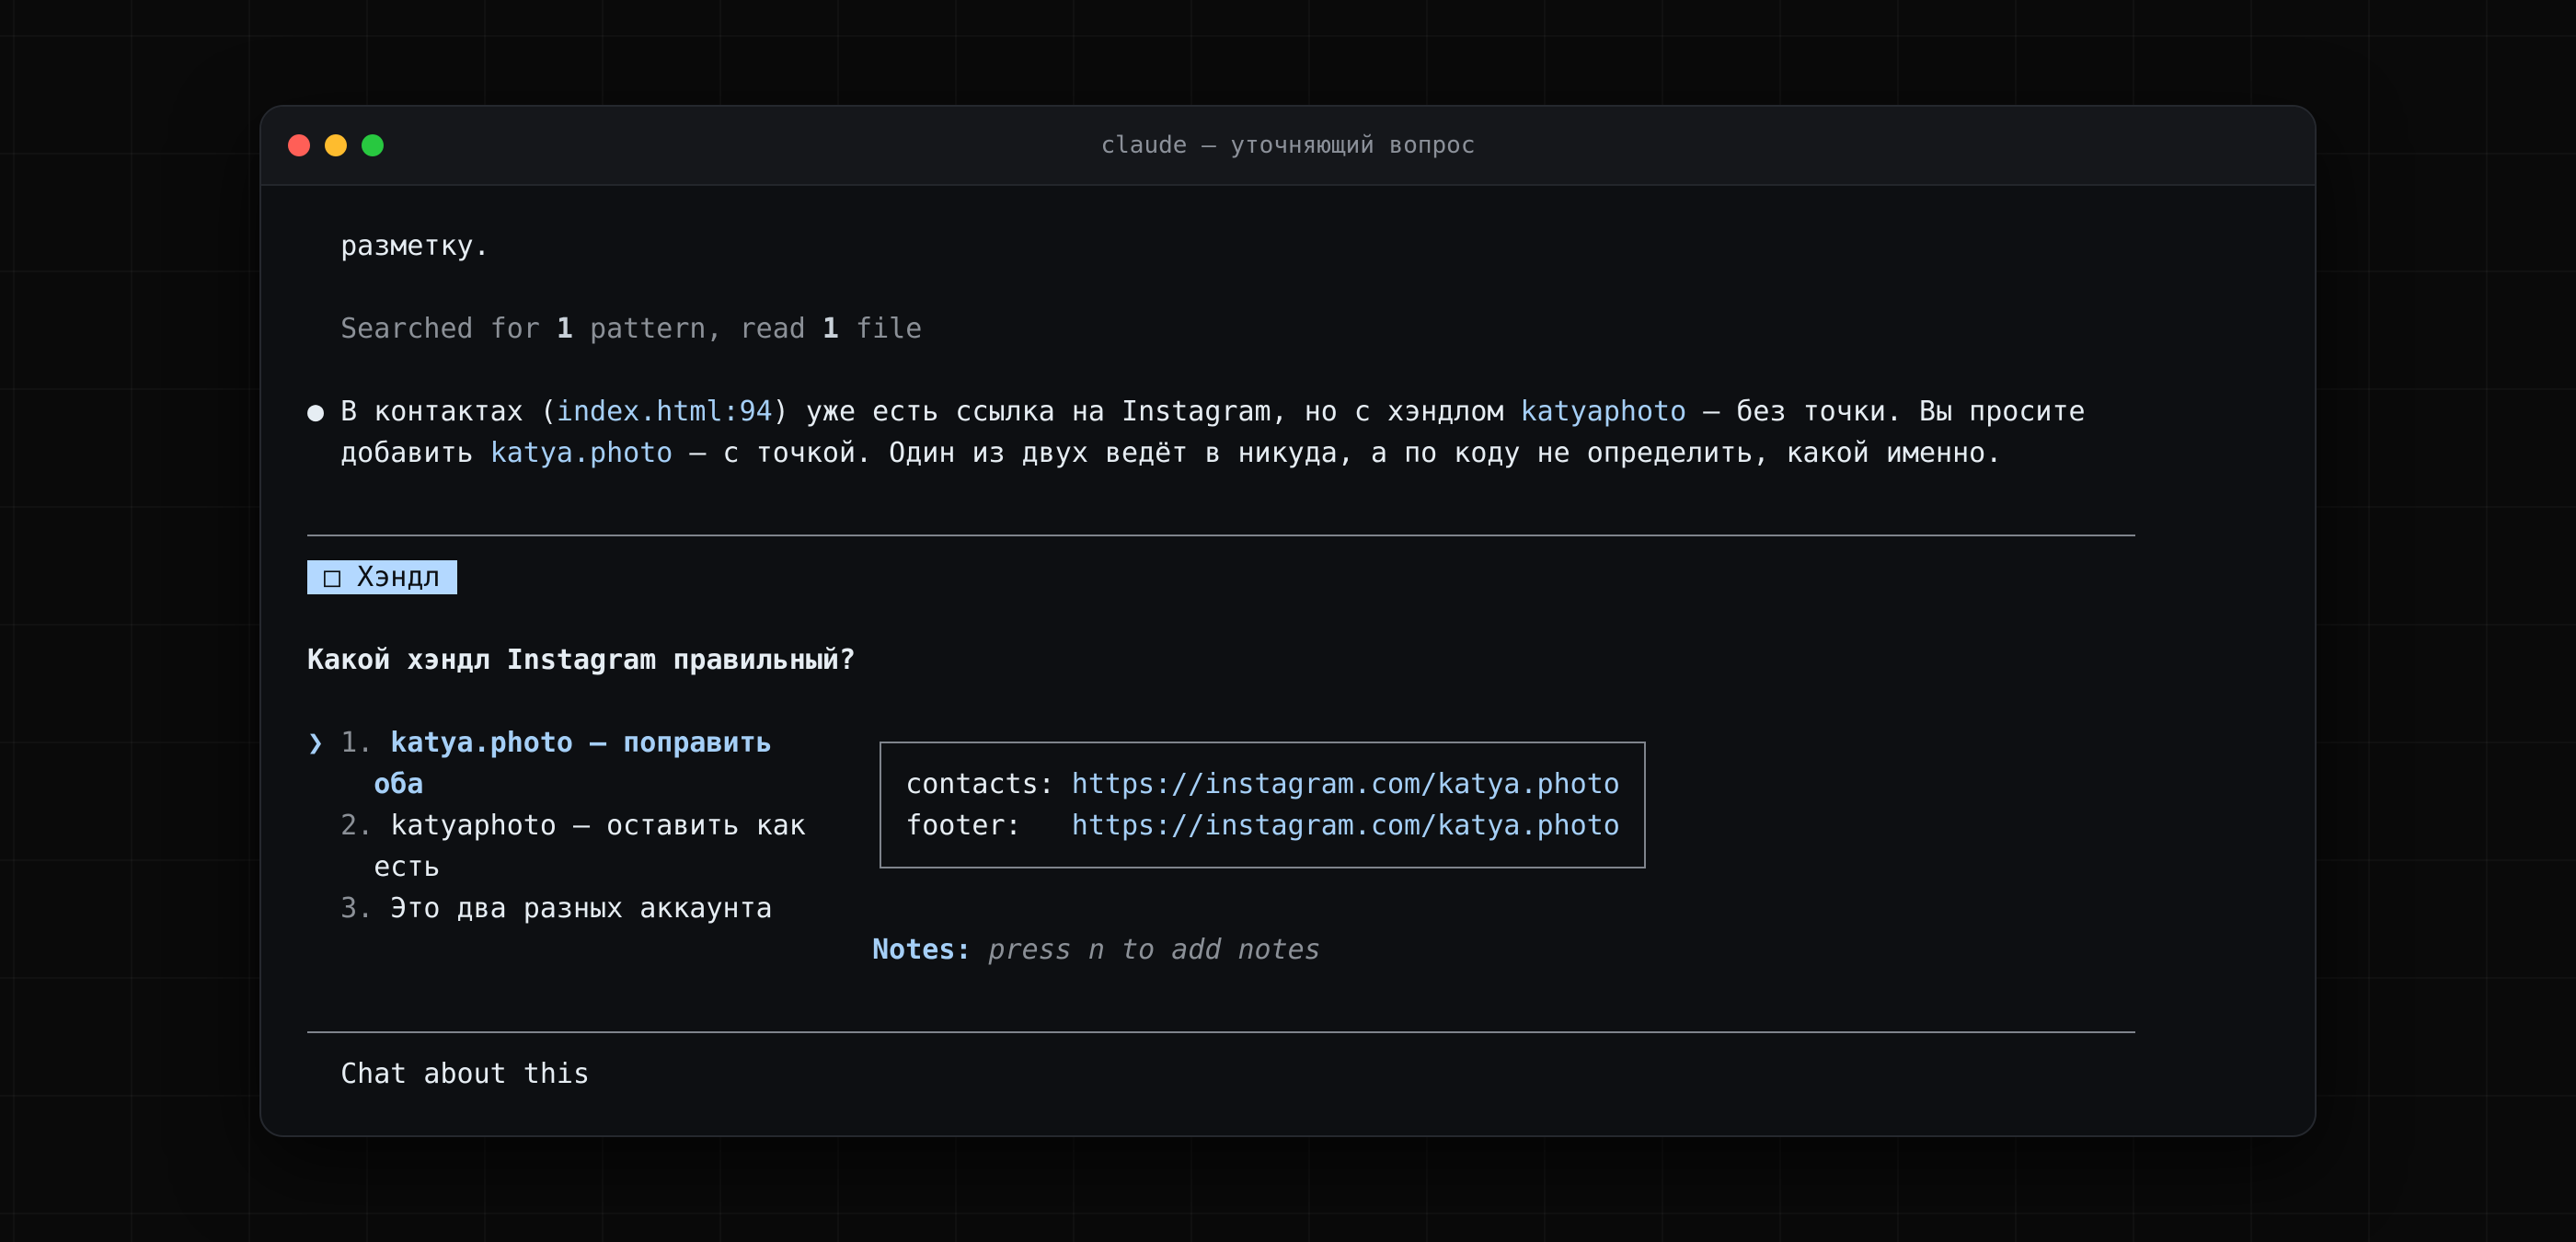 Image resolution: width=2576 pixels, height=1242 pixels. I want to click on tool-summary-prefix: Searched for, so click(448, 329).